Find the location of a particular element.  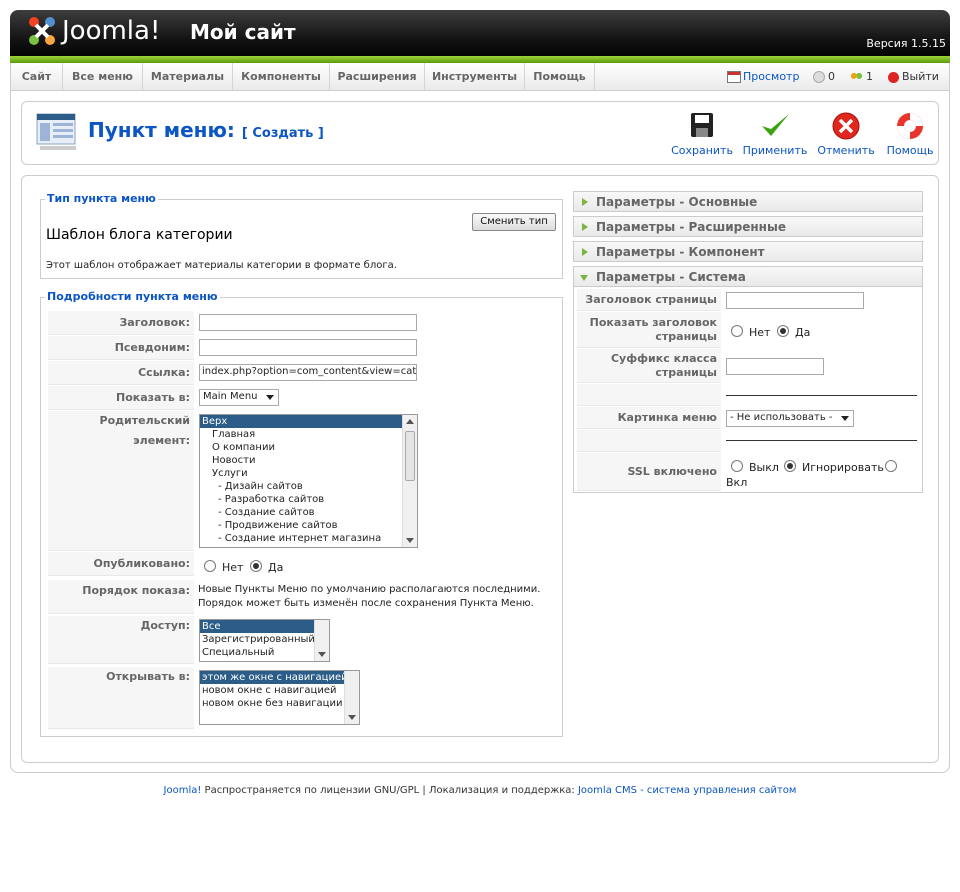

save-icon is located at coordinates (702, 125).